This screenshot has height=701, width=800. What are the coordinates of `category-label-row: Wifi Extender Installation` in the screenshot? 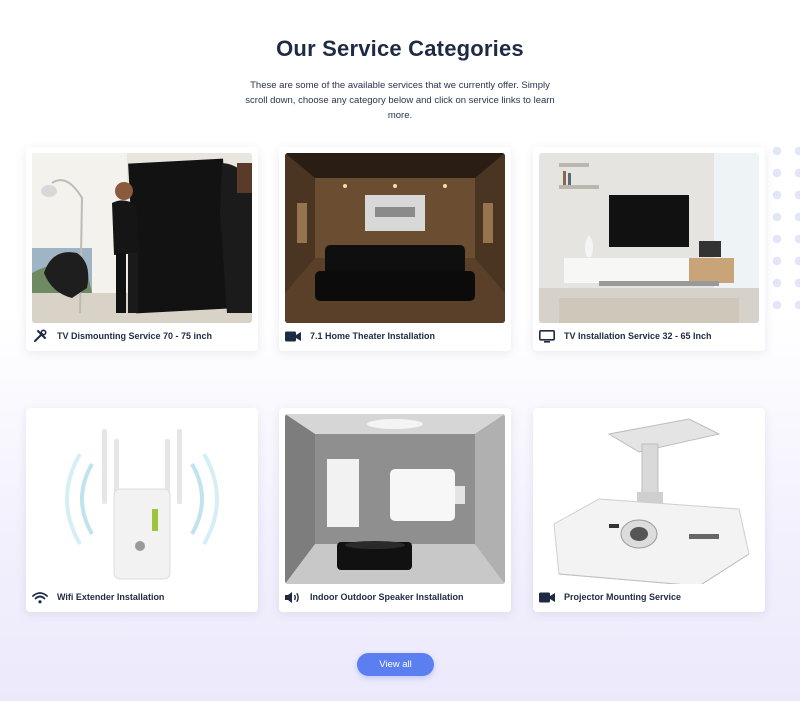 It's located at (98, 597).